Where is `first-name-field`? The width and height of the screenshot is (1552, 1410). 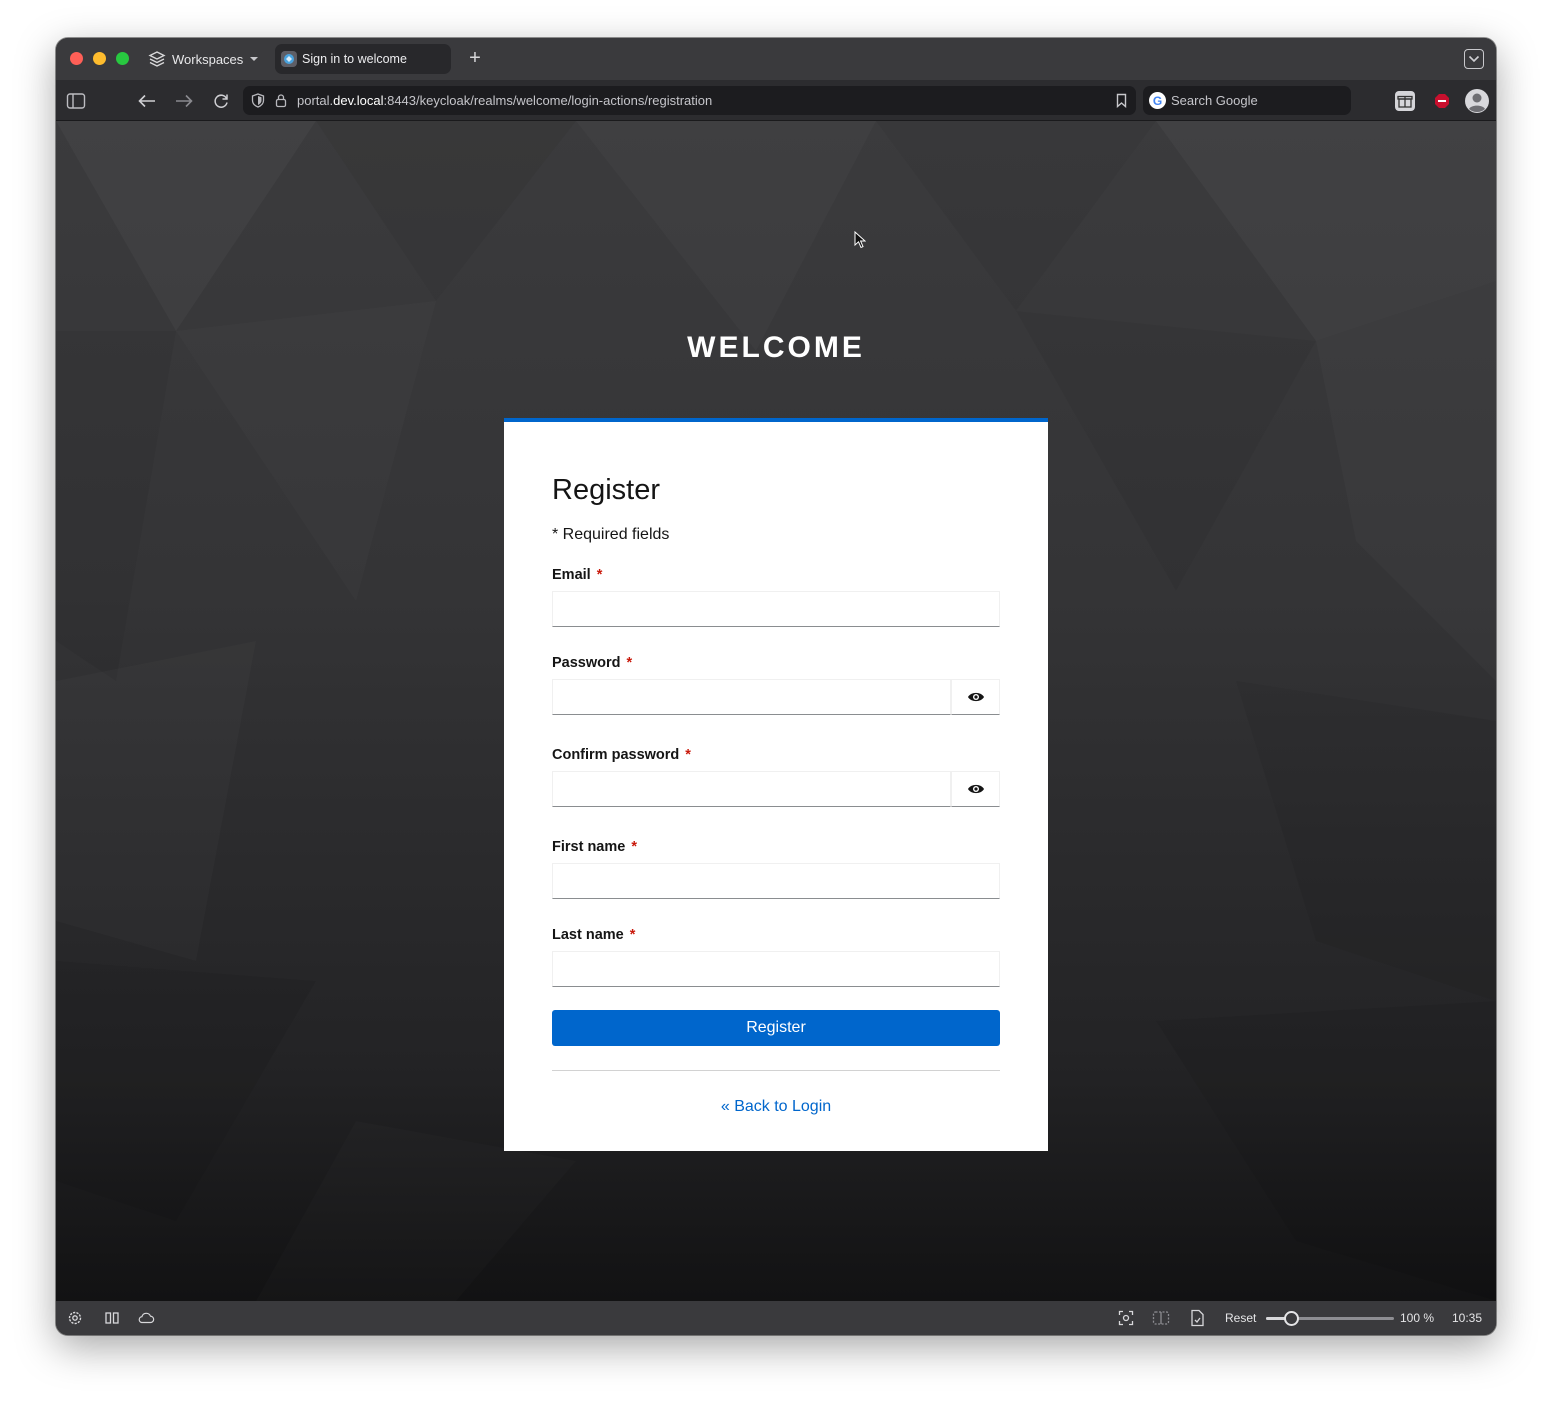
first-name-field is located at coordinates (776, 881).